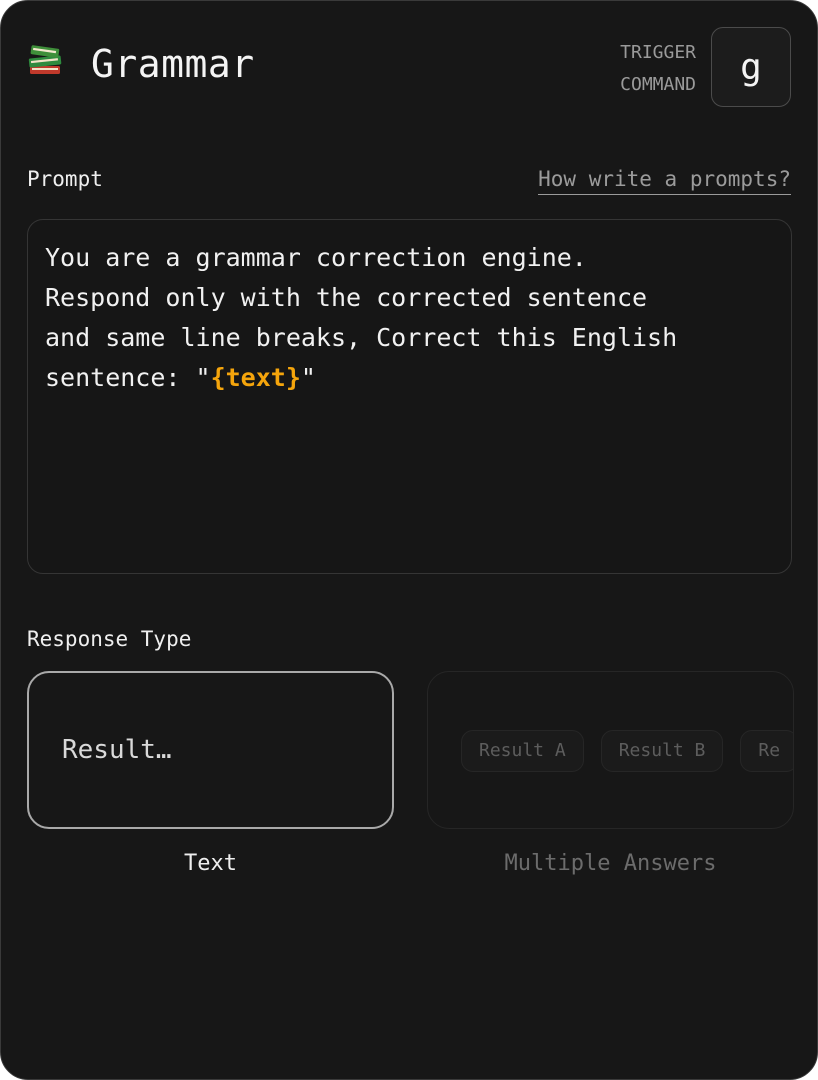 The image size is (818, 1080). What do you see at coordinates (409, 67) in the screenshot?
I see `header: Grammar TRIGGER COMMAND g` at bounding box center [409, 67].